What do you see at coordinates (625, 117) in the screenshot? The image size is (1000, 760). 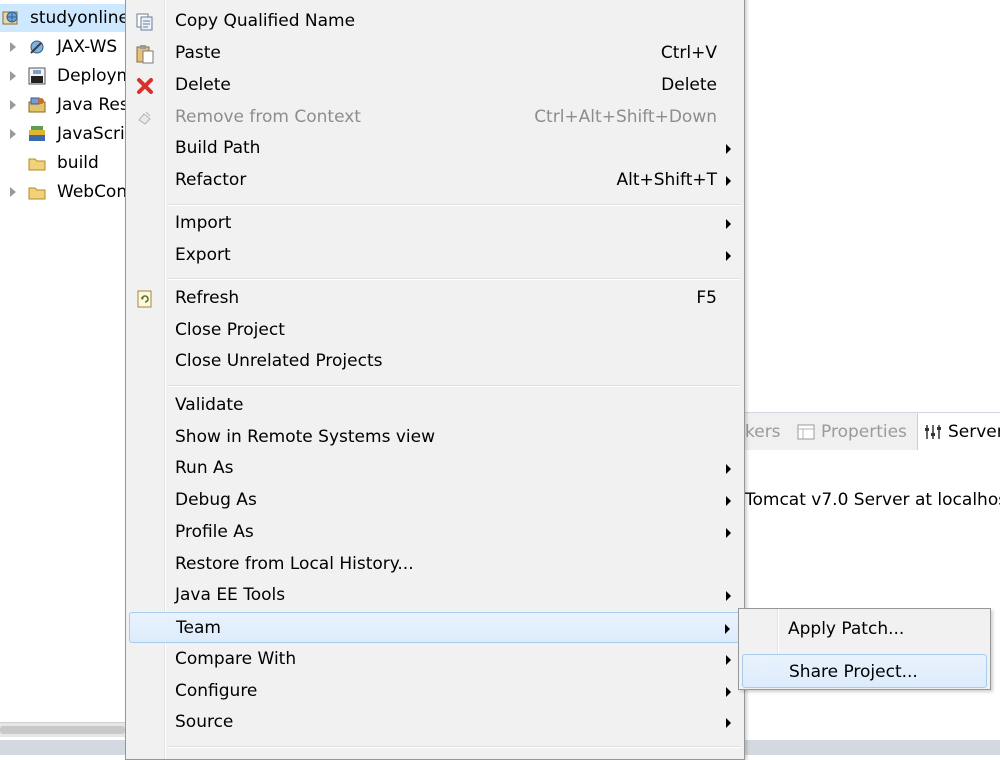 I see `menu-item-shortcut: Ctrl+Alt+Shift+Down` at bounding box center [625, 117].